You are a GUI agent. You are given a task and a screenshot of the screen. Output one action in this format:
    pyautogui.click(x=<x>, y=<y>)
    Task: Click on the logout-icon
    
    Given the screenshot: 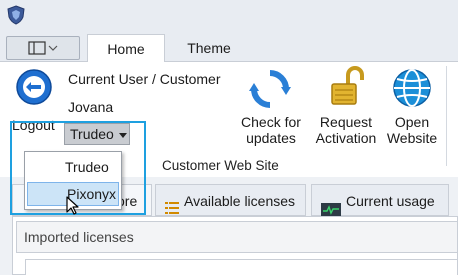 What is the action you would take?
    pyautogui.click(x=34, y=87)
    